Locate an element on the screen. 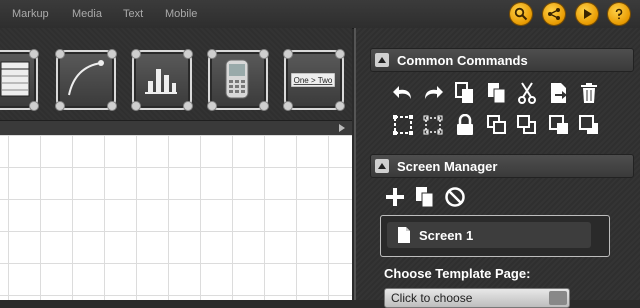 The height and width of the screenshot is (308, 640). toolbar-scrollbar is located at coordinates (176, 128).